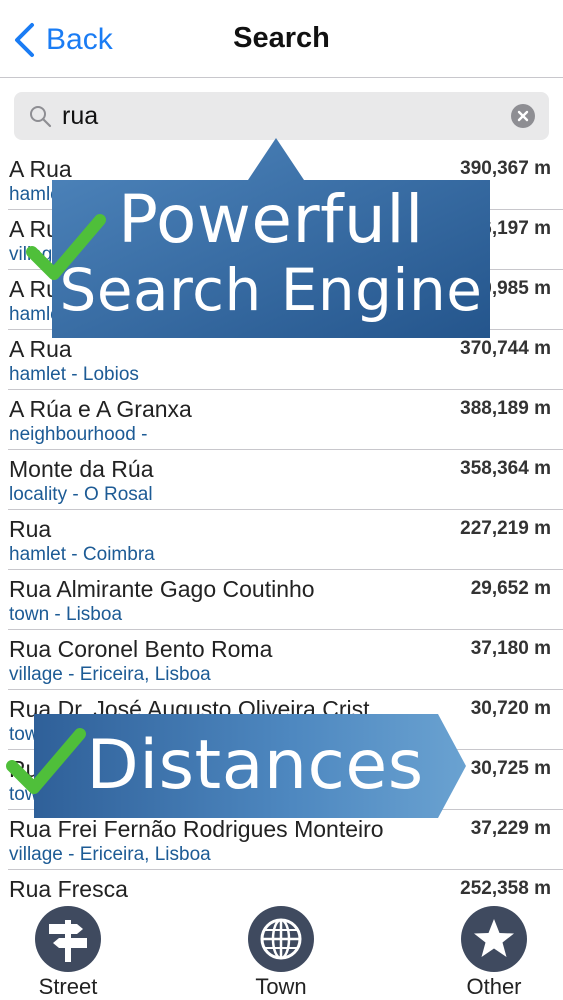 The width and height of the screenshot is (563, 1000). Describe the element at coordinates (41, 117) in the screenshot. I see `search-icon` at that location.